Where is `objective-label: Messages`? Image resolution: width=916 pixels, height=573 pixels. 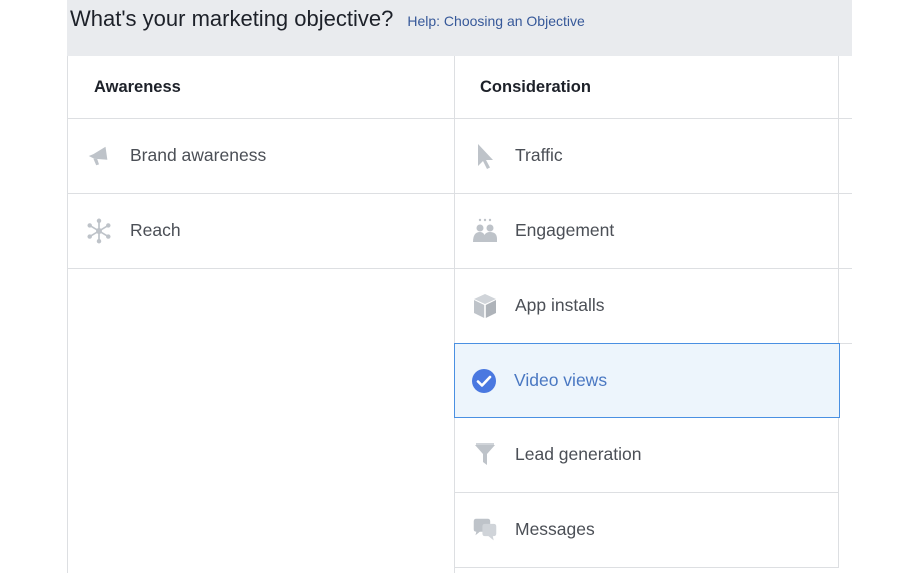 objective-label: Messages is located at coordinates (555, 529).